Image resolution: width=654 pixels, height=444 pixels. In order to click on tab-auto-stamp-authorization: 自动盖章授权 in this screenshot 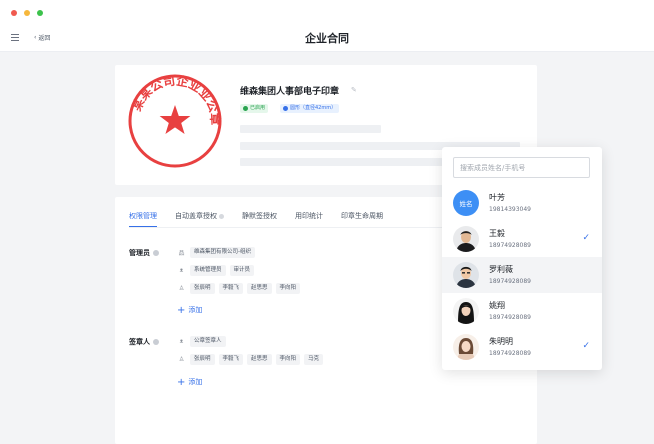, I will do `click(199, 219)`.